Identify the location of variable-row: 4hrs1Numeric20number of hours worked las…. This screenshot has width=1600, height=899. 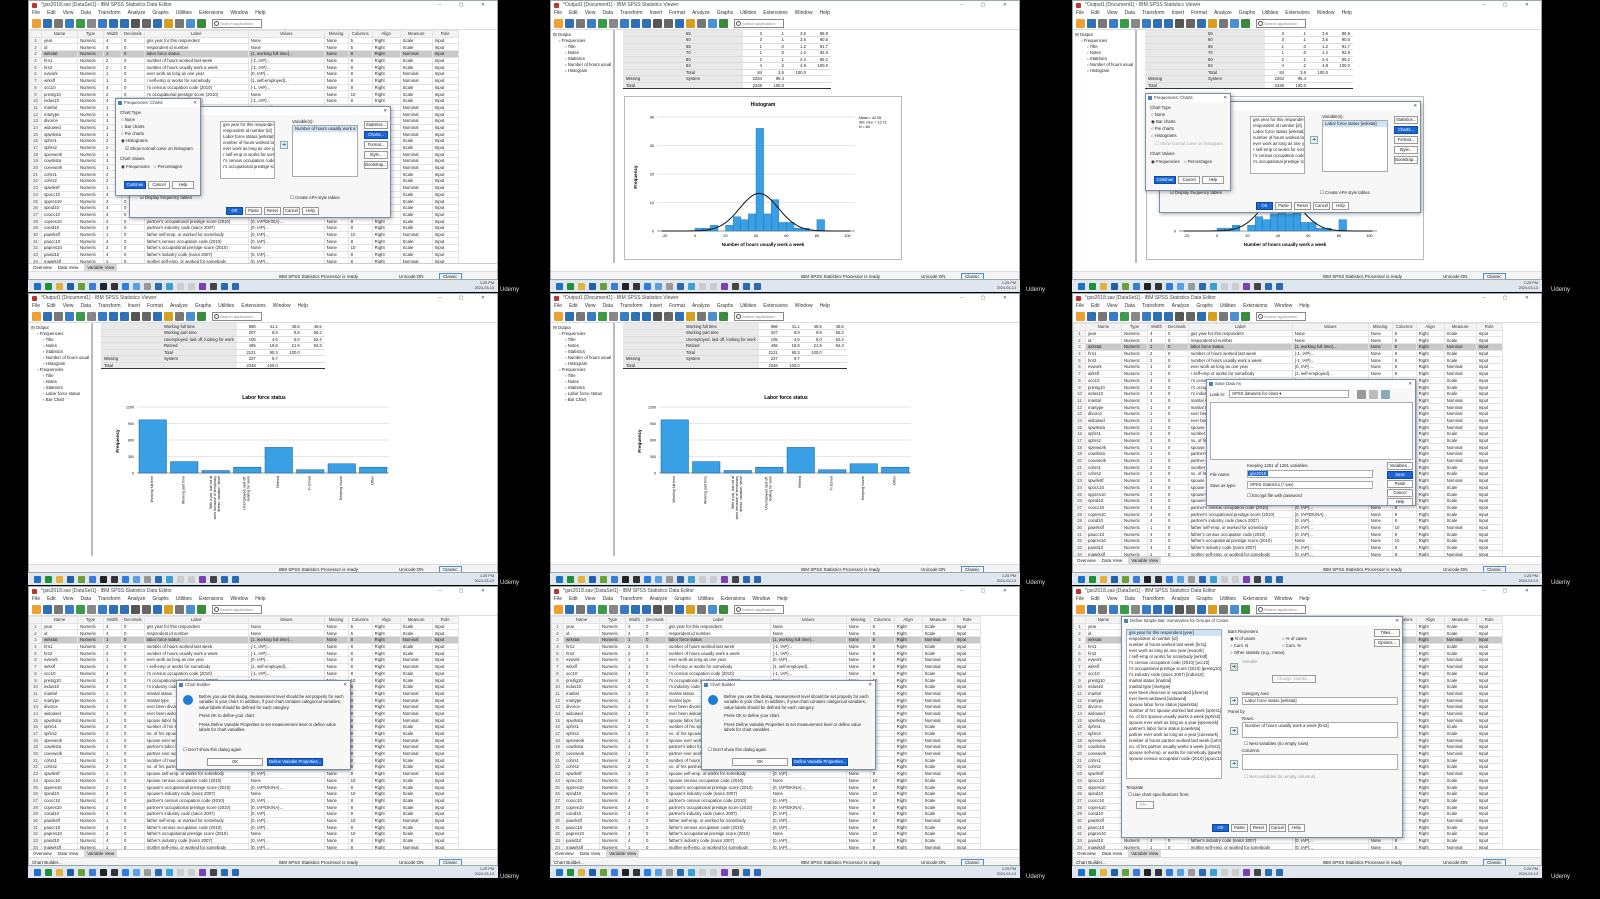
(244, 60).